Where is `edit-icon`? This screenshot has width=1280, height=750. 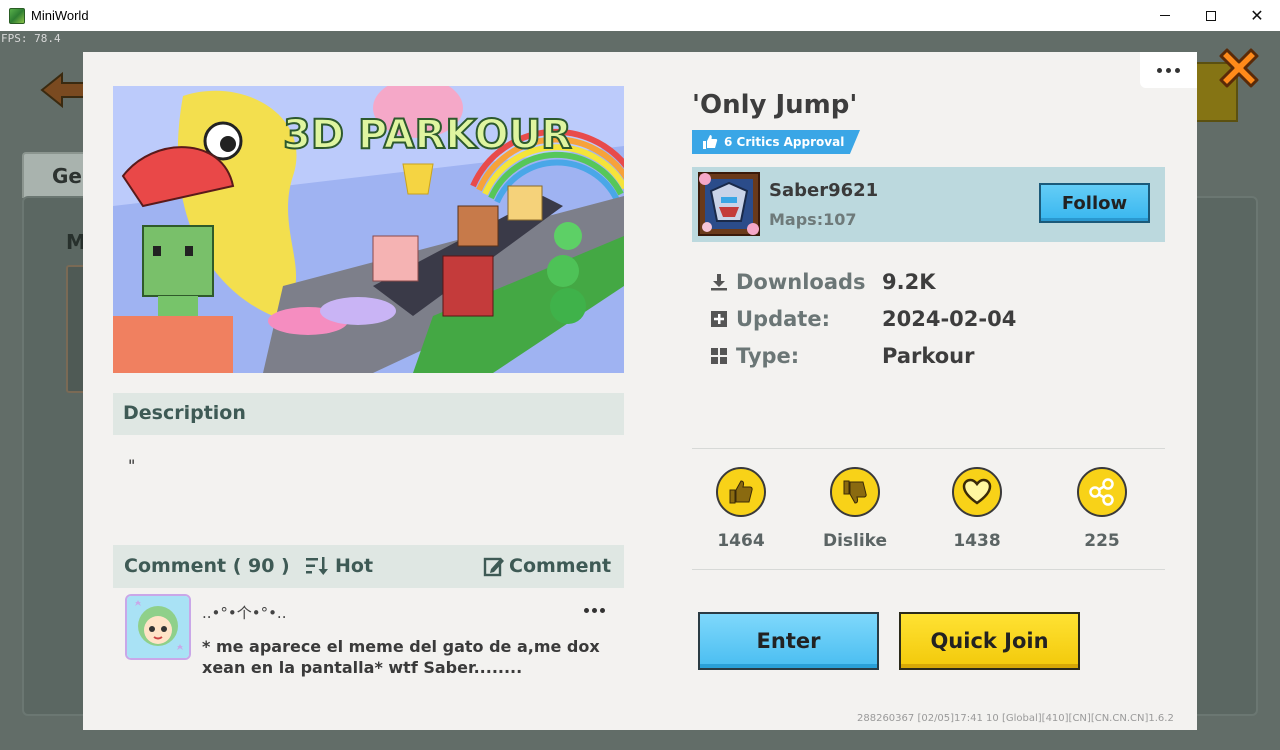 edit-icon is located at coordinates (493, 567).